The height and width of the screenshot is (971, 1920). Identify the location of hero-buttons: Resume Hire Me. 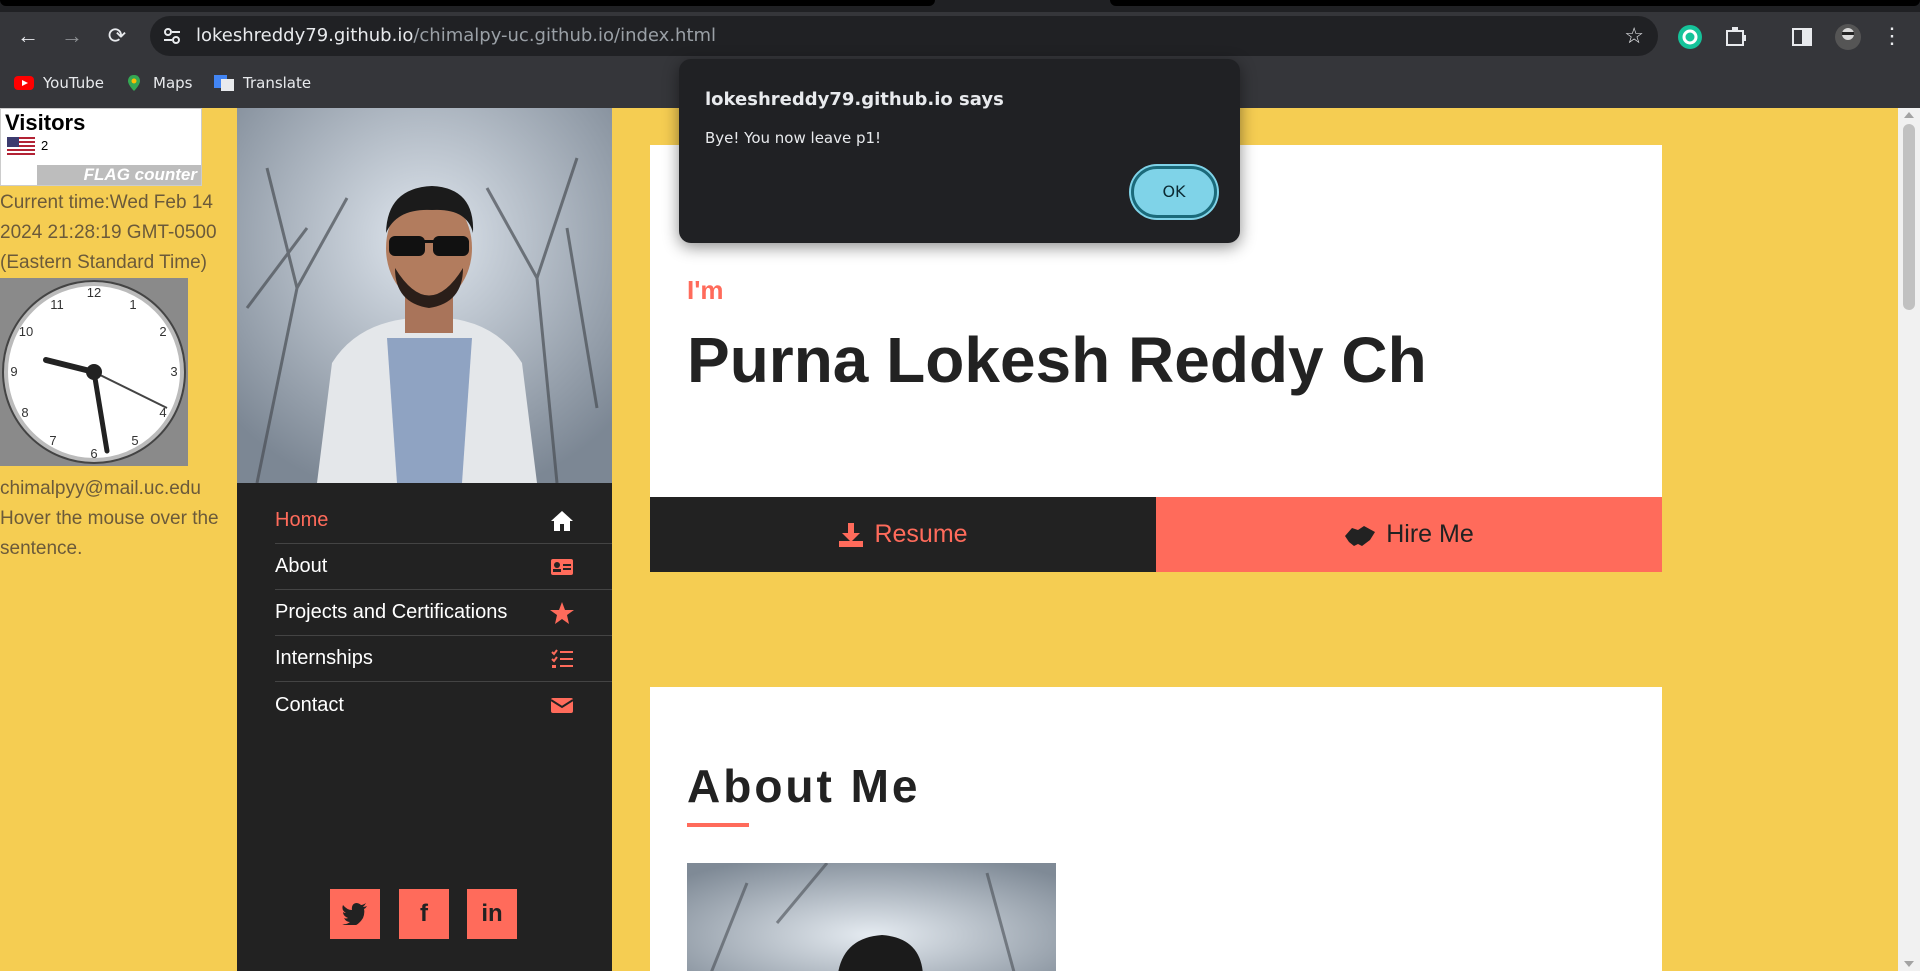
(1156, 534).